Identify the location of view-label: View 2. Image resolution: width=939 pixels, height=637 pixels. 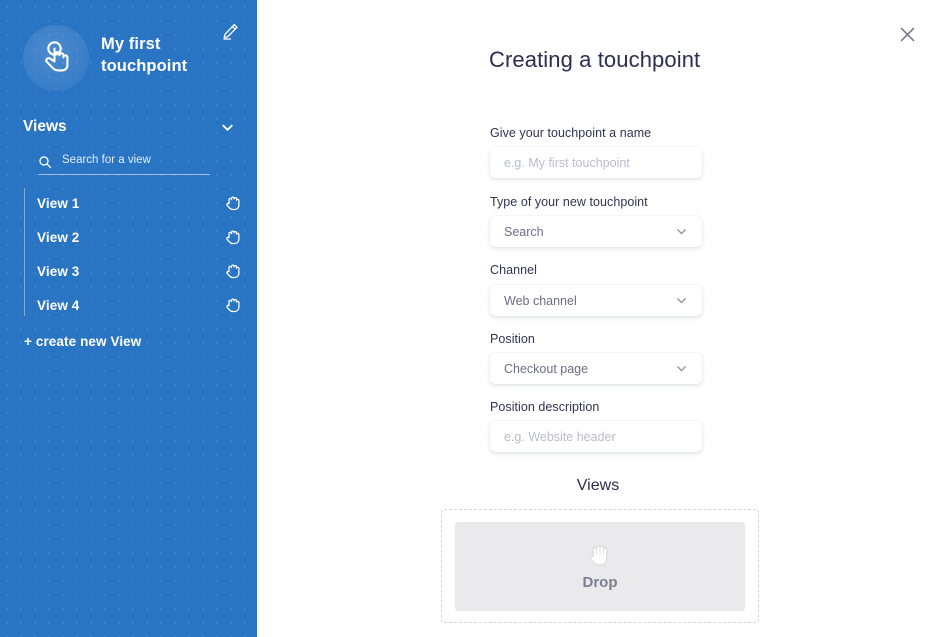
(58, 237).